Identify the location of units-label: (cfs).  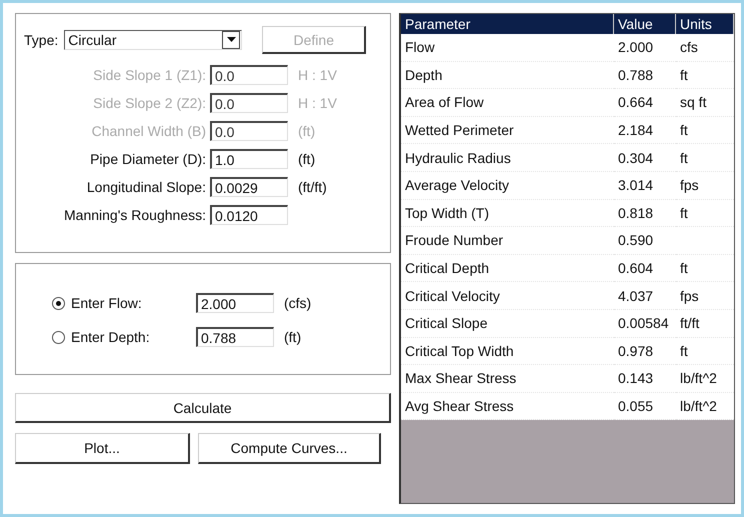
(298, 303).